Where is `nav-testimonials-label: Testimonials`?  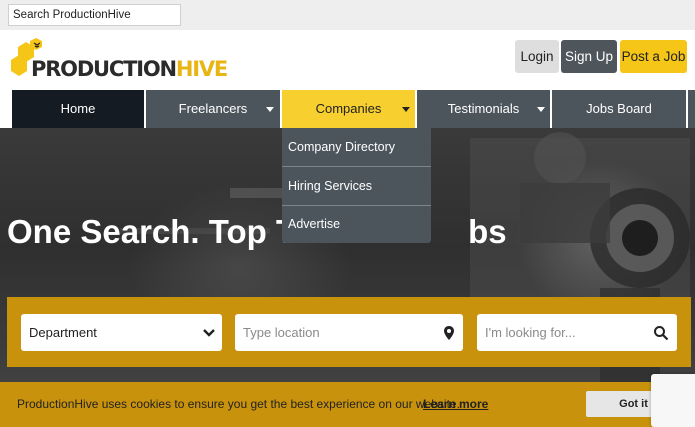
nav-testimonials-label: Testimonials is located at coordinates (483, 108).